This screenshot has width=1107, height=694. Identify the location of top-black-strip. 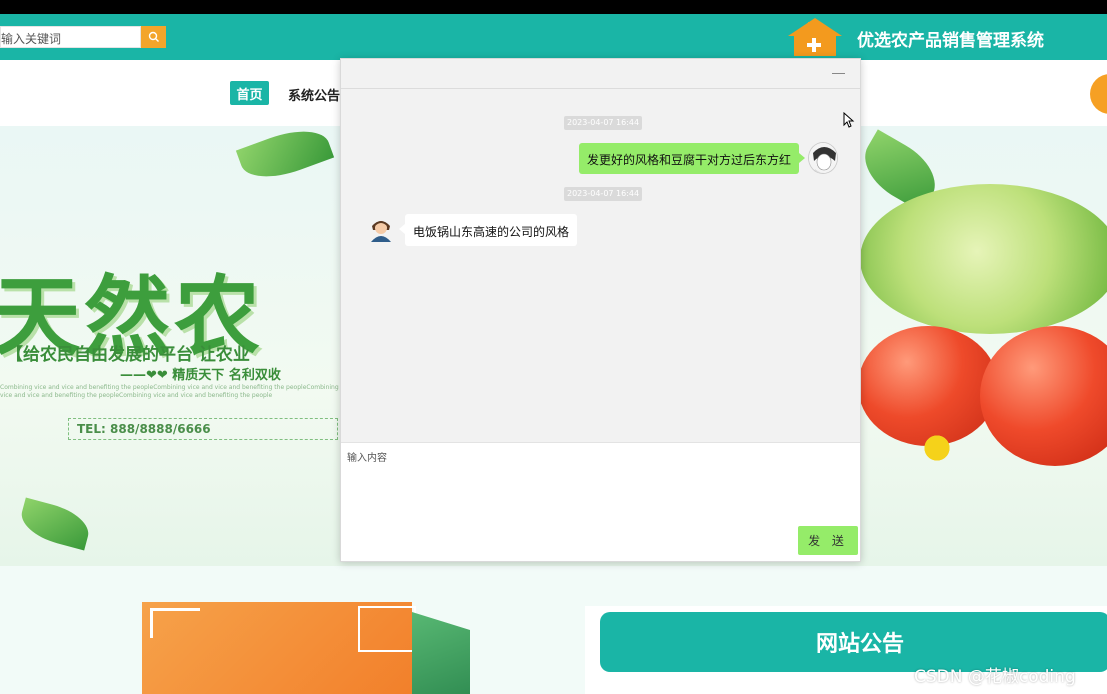
(553, 7).